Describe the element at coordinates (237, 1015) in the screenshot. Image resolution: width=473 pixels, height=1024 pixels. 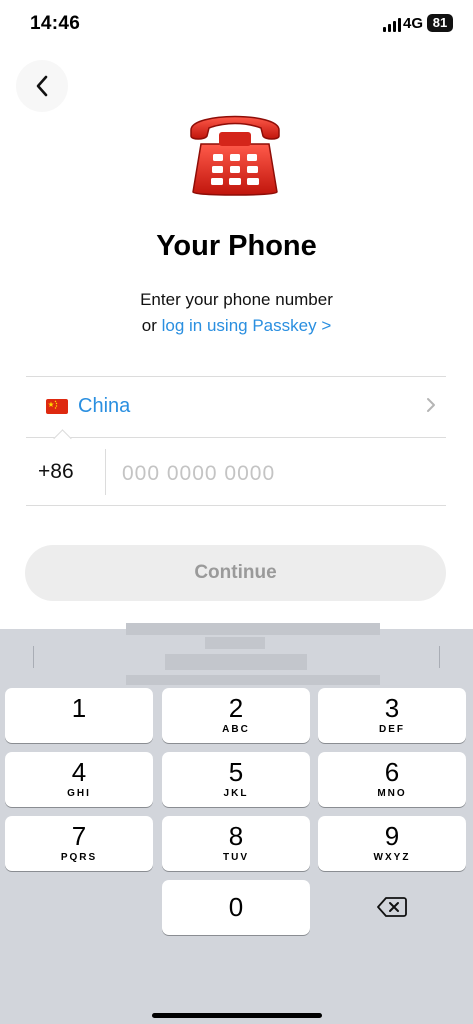
I see `home-indicator` at that location.